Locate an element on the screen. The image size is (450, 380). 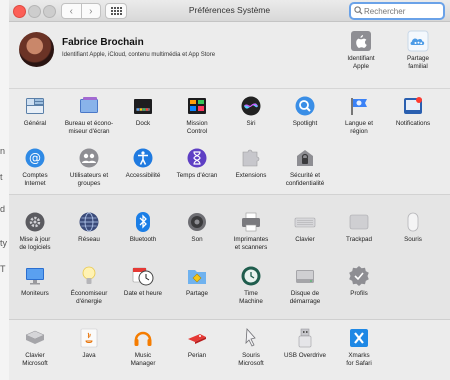
pref-printers-scanners: Imprimantes et scanners is located at coordinates (251, 231).